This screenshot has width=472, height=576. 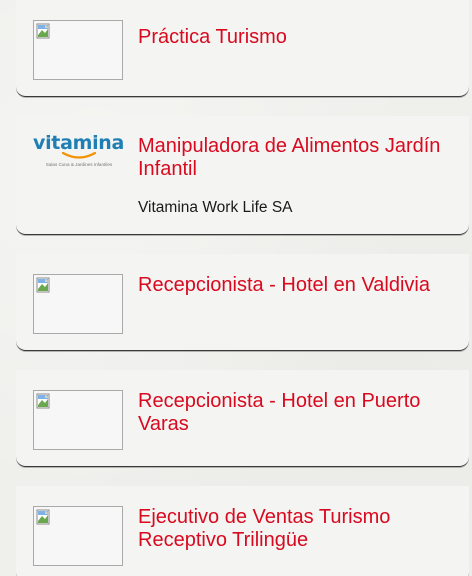 What do you see at coordinates (297, 413) in the screenshot?
I see `job-title-link: Recepcionista - Hotel en Puerto Varas` at bounding box center [297, 413].